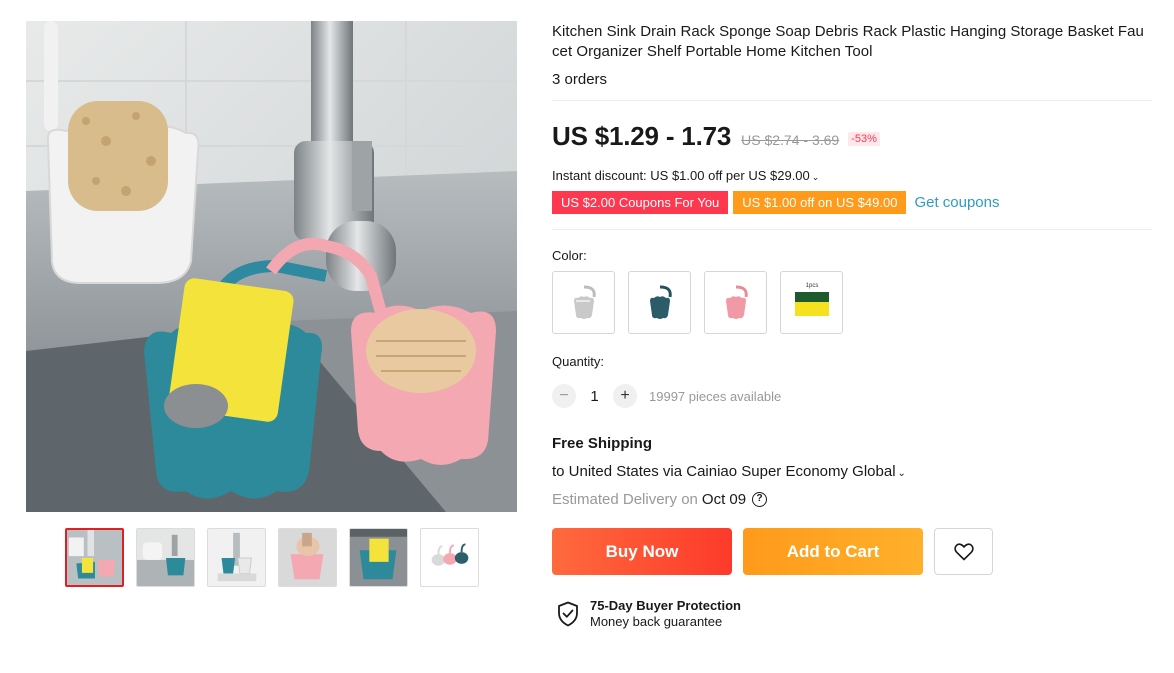 Image resolution: width=1174 pixels, height=673 pixels. What do you see at coordinates (594, 396) in the screenshot?
I see `quantity-value: 1` at bounding box center [594, 396].